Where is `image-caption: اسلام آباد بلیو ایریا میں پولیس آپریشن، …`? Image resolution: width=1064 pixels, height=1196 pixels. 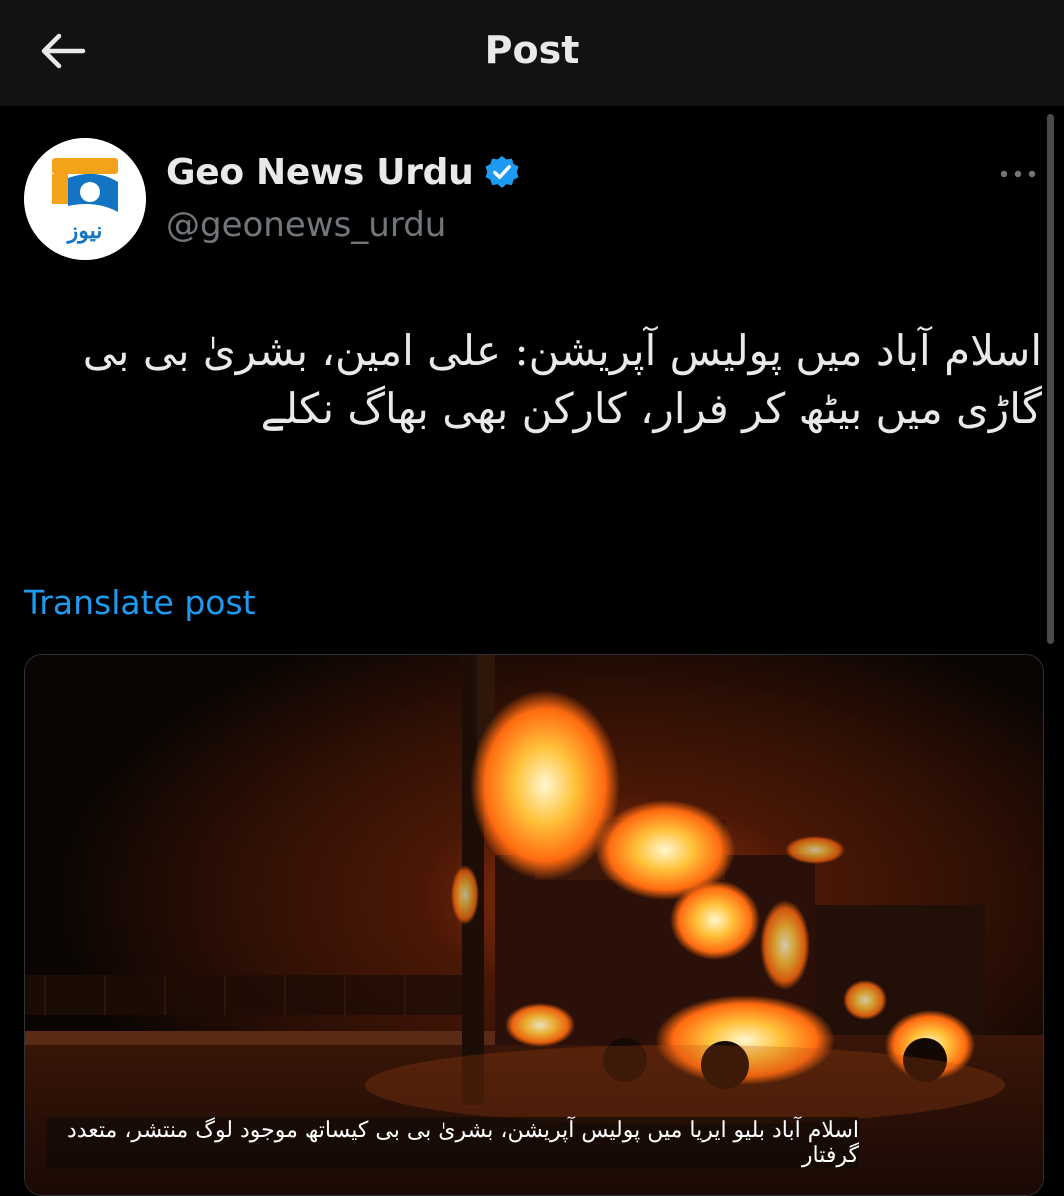 image-caption: اسلام آباد بلیو ایریا میں پولیس آپریشن، … is located at coordinates (453, 1143).